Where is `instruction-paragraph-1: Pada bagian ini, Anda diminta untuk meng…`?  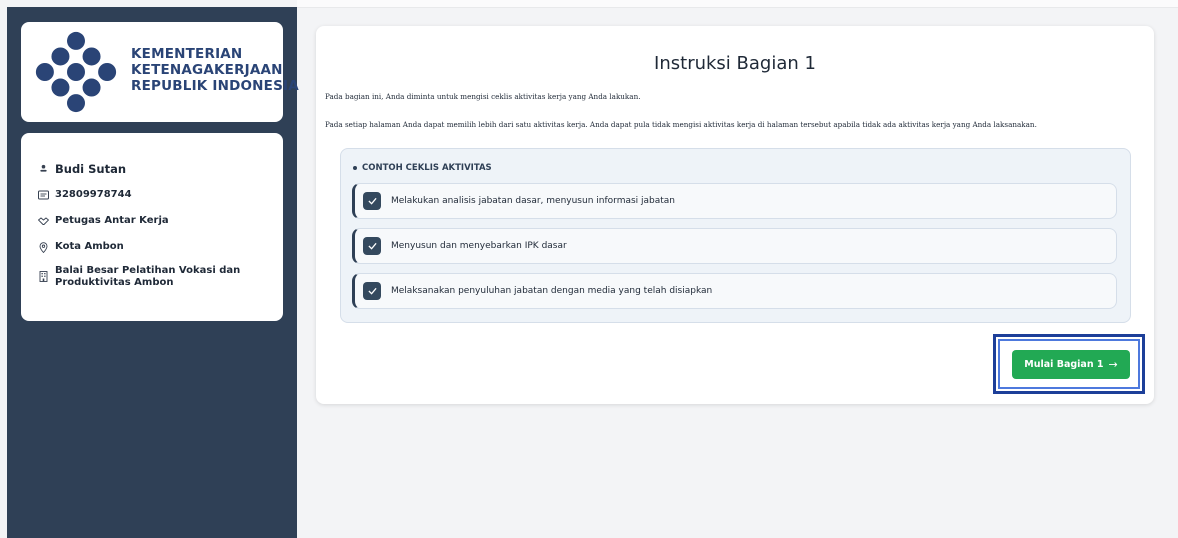
instruction-paragraph-1: Pada bagian ini, Anda diminta untuk meng… is located at coordinates (483, 96).